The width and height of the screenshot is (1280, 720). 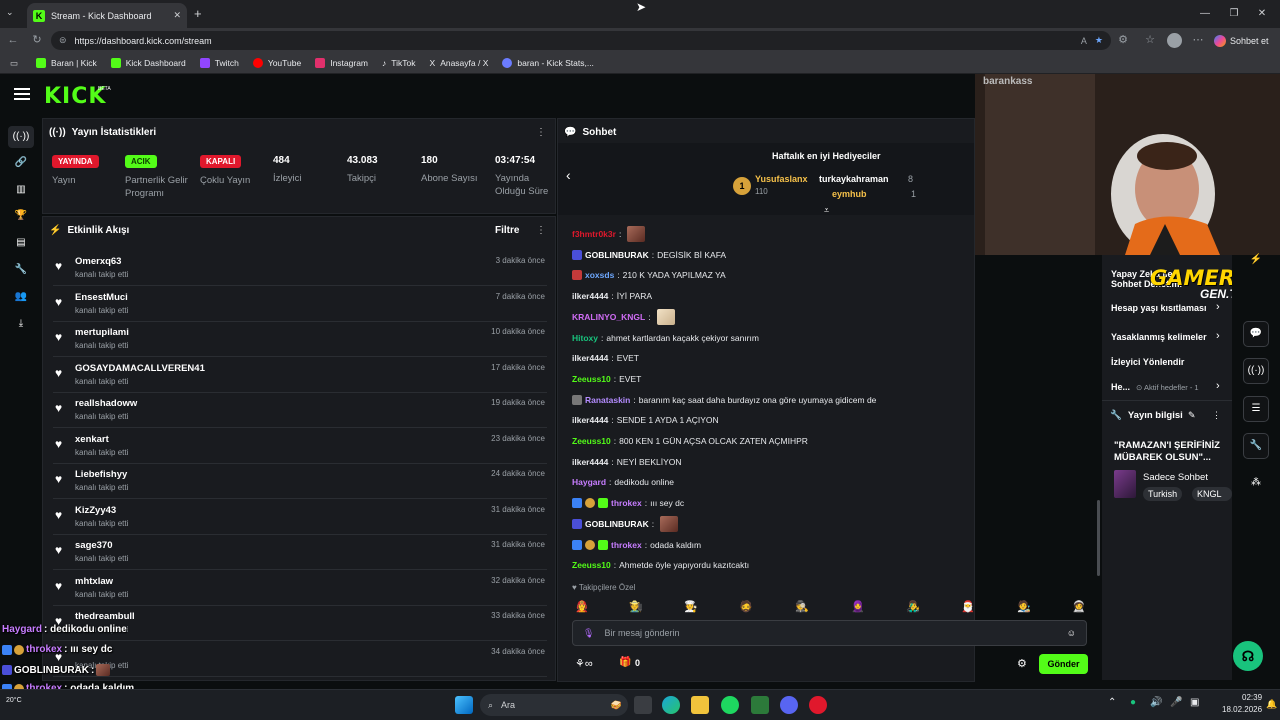 I want to click on chat-username: KRALINYO_KNGL, so click(x=608, y=317).